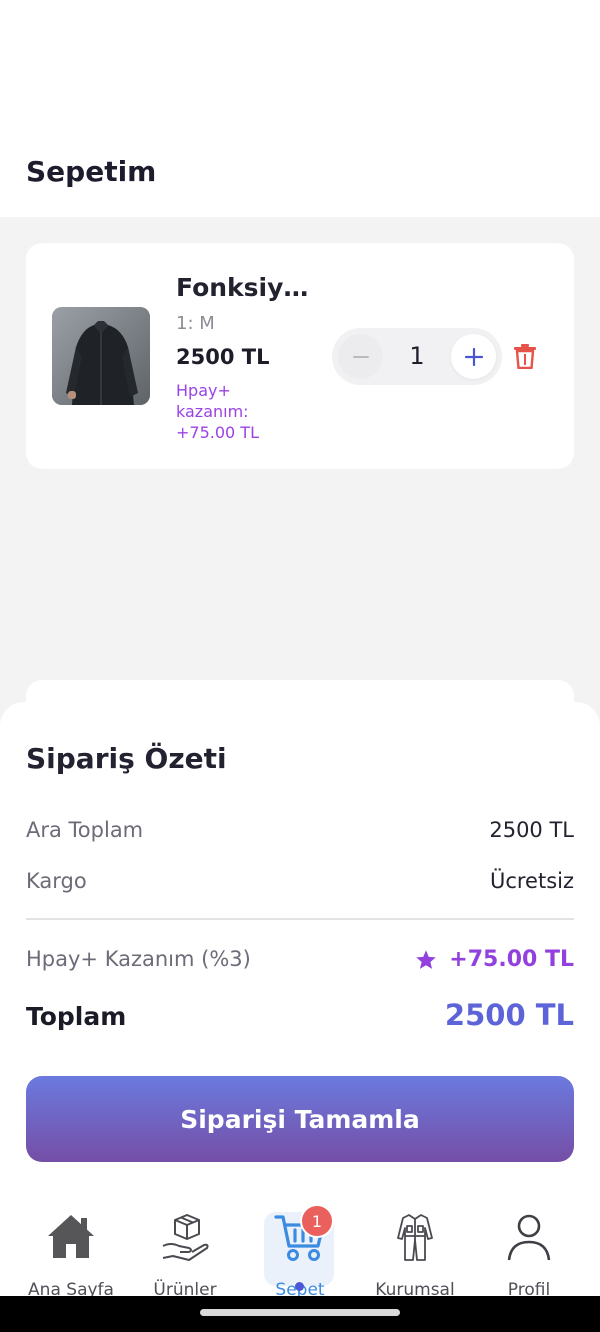 This screenshot has width=600, height=1332. I want to click on home-gesture-bar, so click(300, 1312).